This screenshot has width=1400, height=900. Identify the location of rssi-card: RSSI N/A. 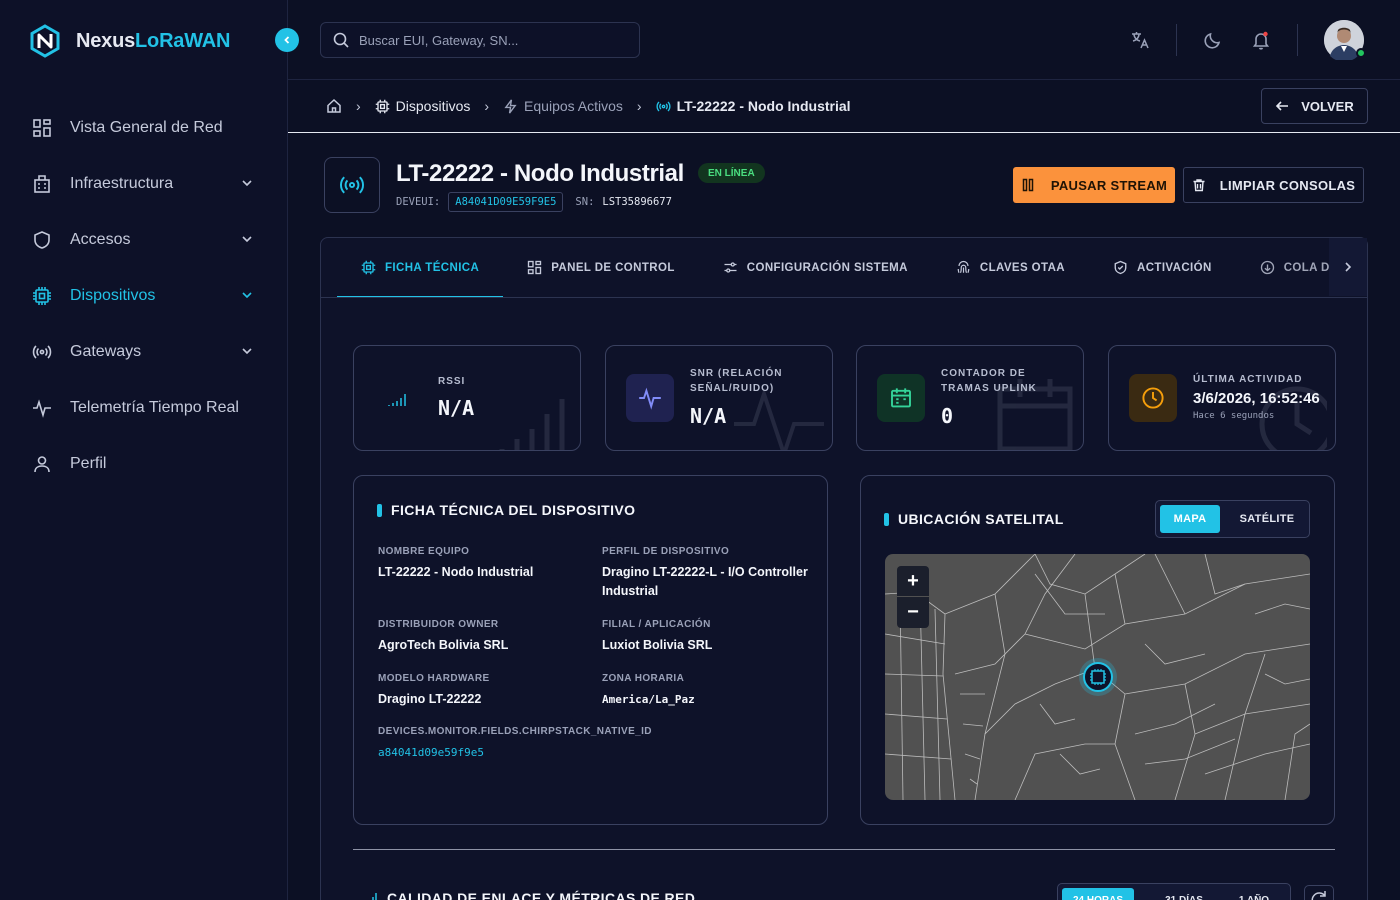
(467, 398).